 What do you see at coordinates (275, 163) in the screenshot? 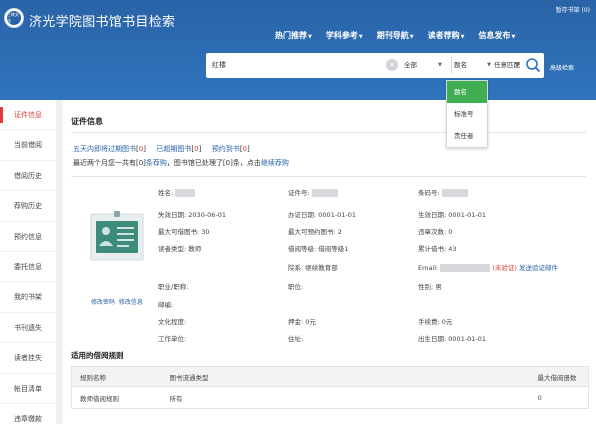
I see `continue-recommend-link: 继续荐购` at bounding box center [275, 163].